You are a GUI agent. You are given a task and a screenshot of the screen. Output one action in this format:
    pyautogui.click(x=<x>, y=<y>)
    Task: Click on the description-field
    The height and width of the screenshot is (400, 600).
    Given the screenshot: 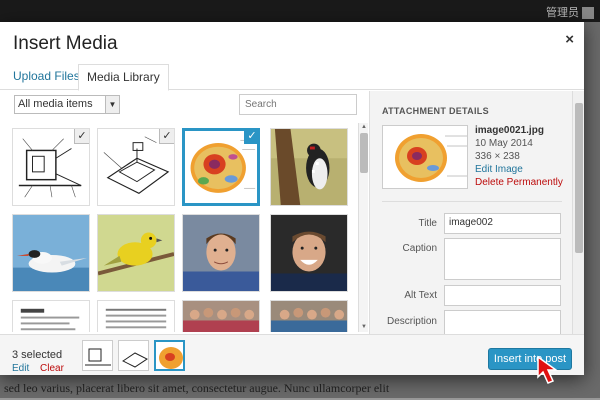 What is the action you would take?
    pyautogui.click(x=502, y=322)
    